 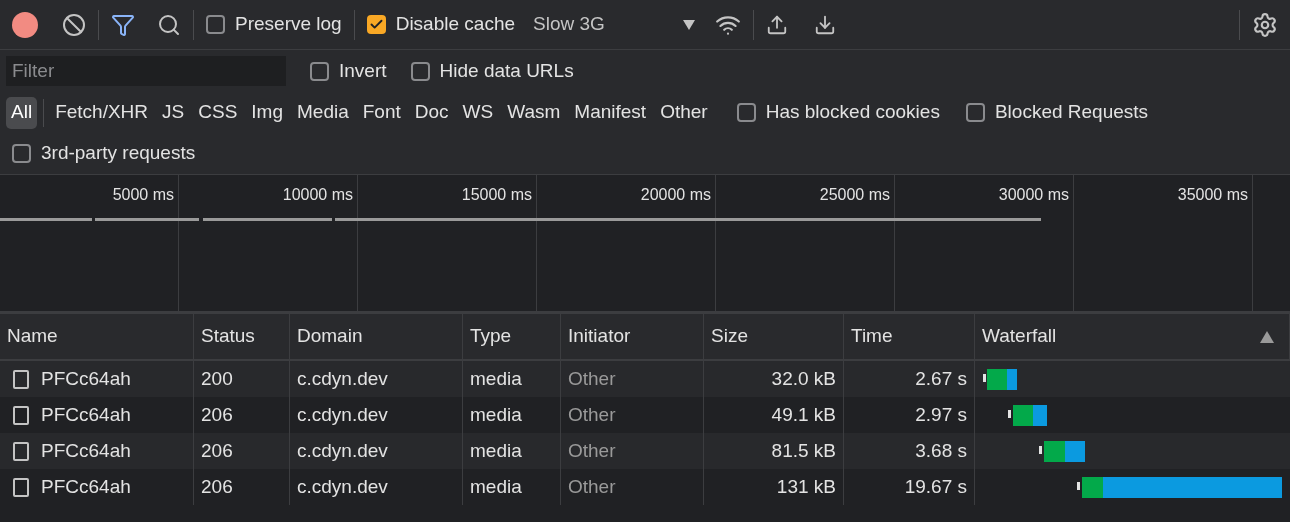 I want to click on settings-icon, so click(x=1265, y=24).